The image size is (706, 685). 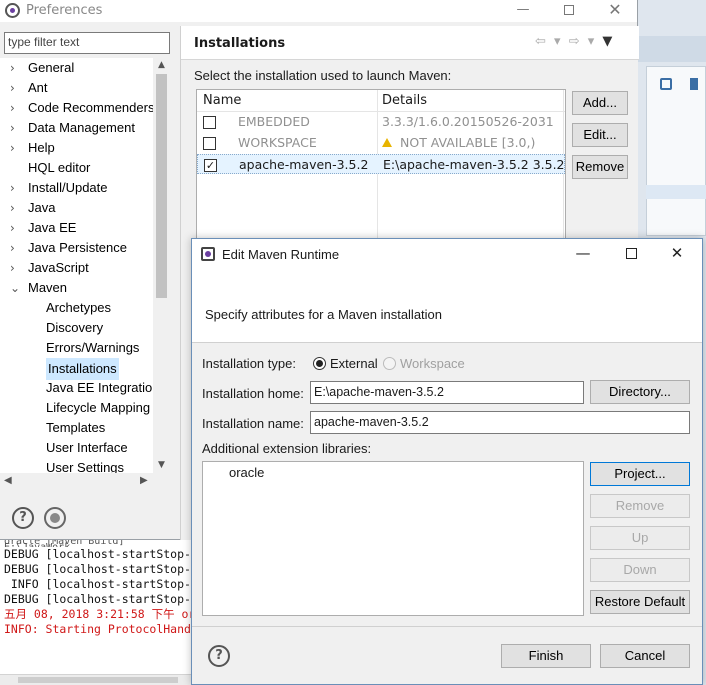 What do you see at coordinates (583, 41) in the screenshot?
I see `forward-icon: ⇨ ▾` at bounding box center [583, 41].